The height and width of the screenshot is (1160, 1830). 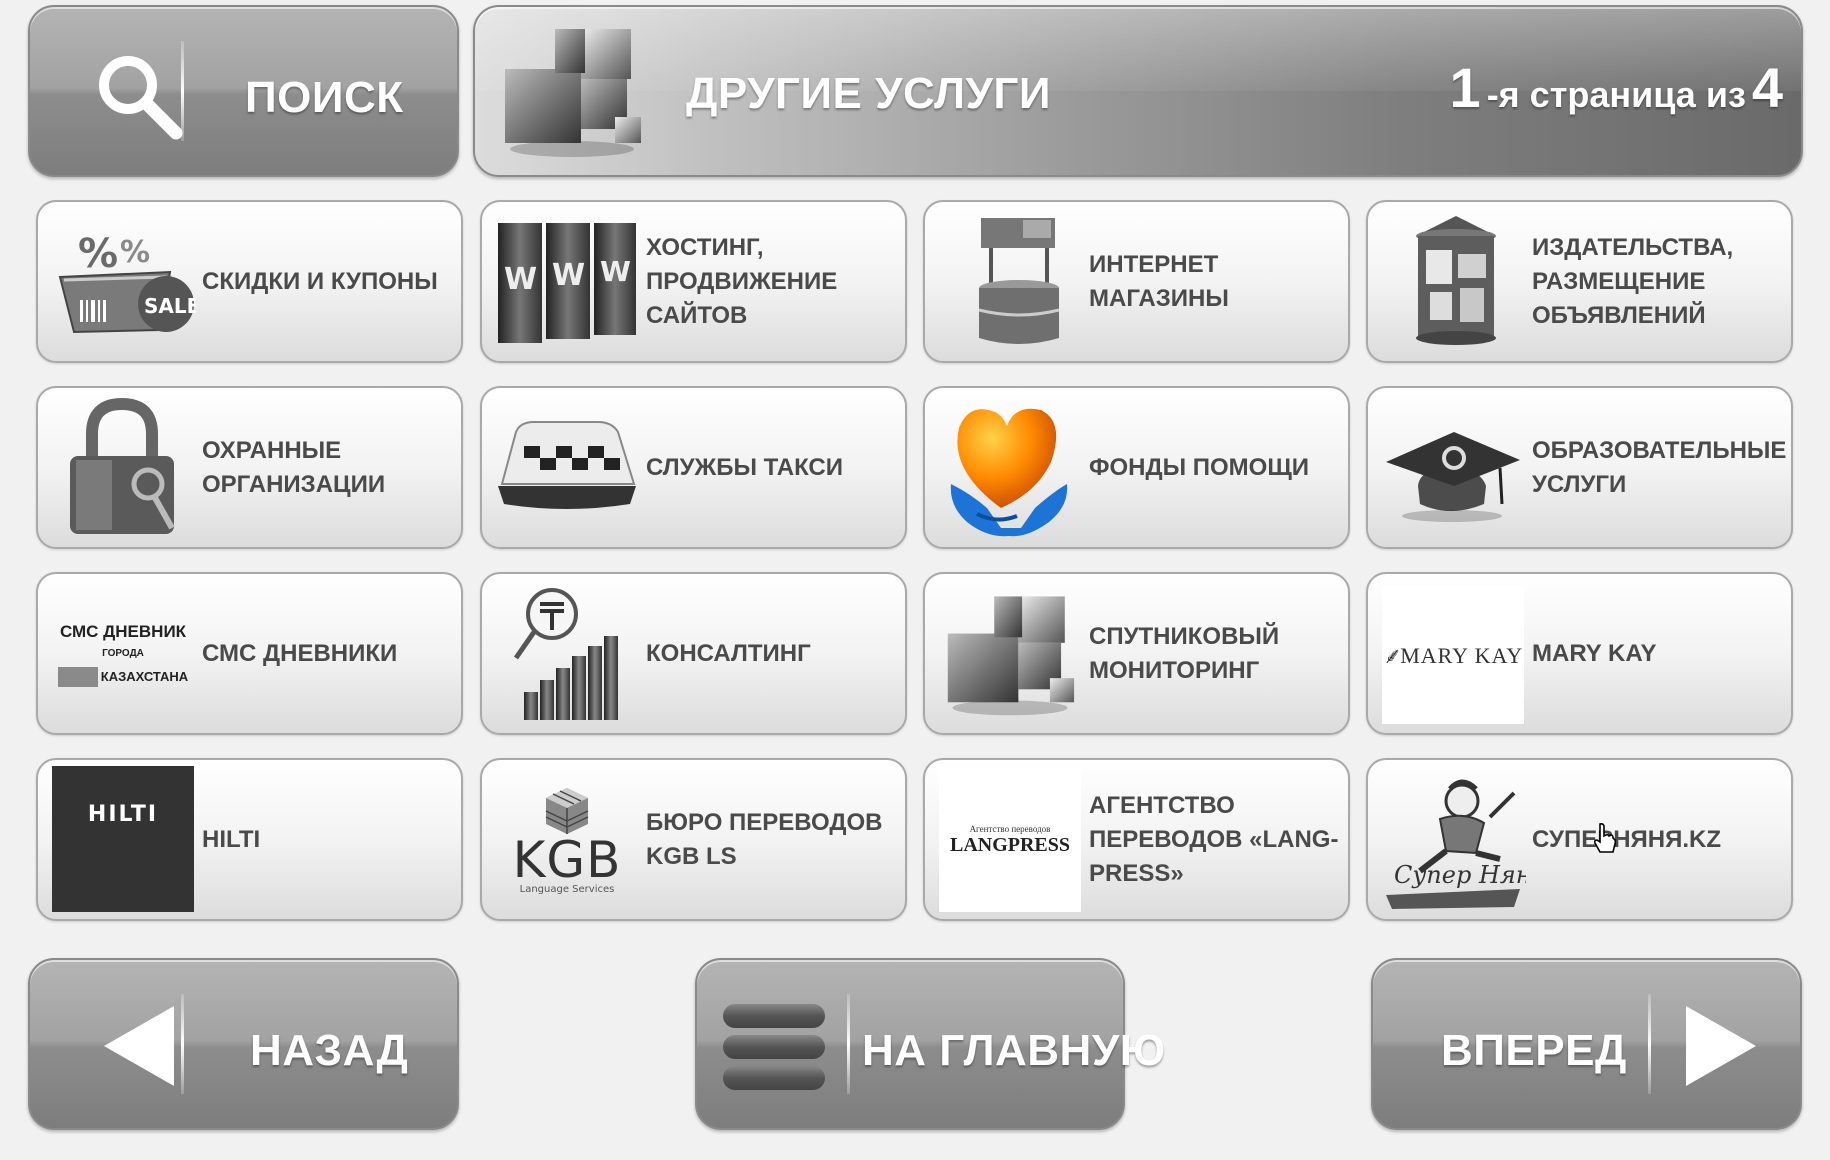 What do you see at coordinates (329, 1050) in the screenshot?
I see `back-label: НАЗАД` at bounding box center [329, 1050].